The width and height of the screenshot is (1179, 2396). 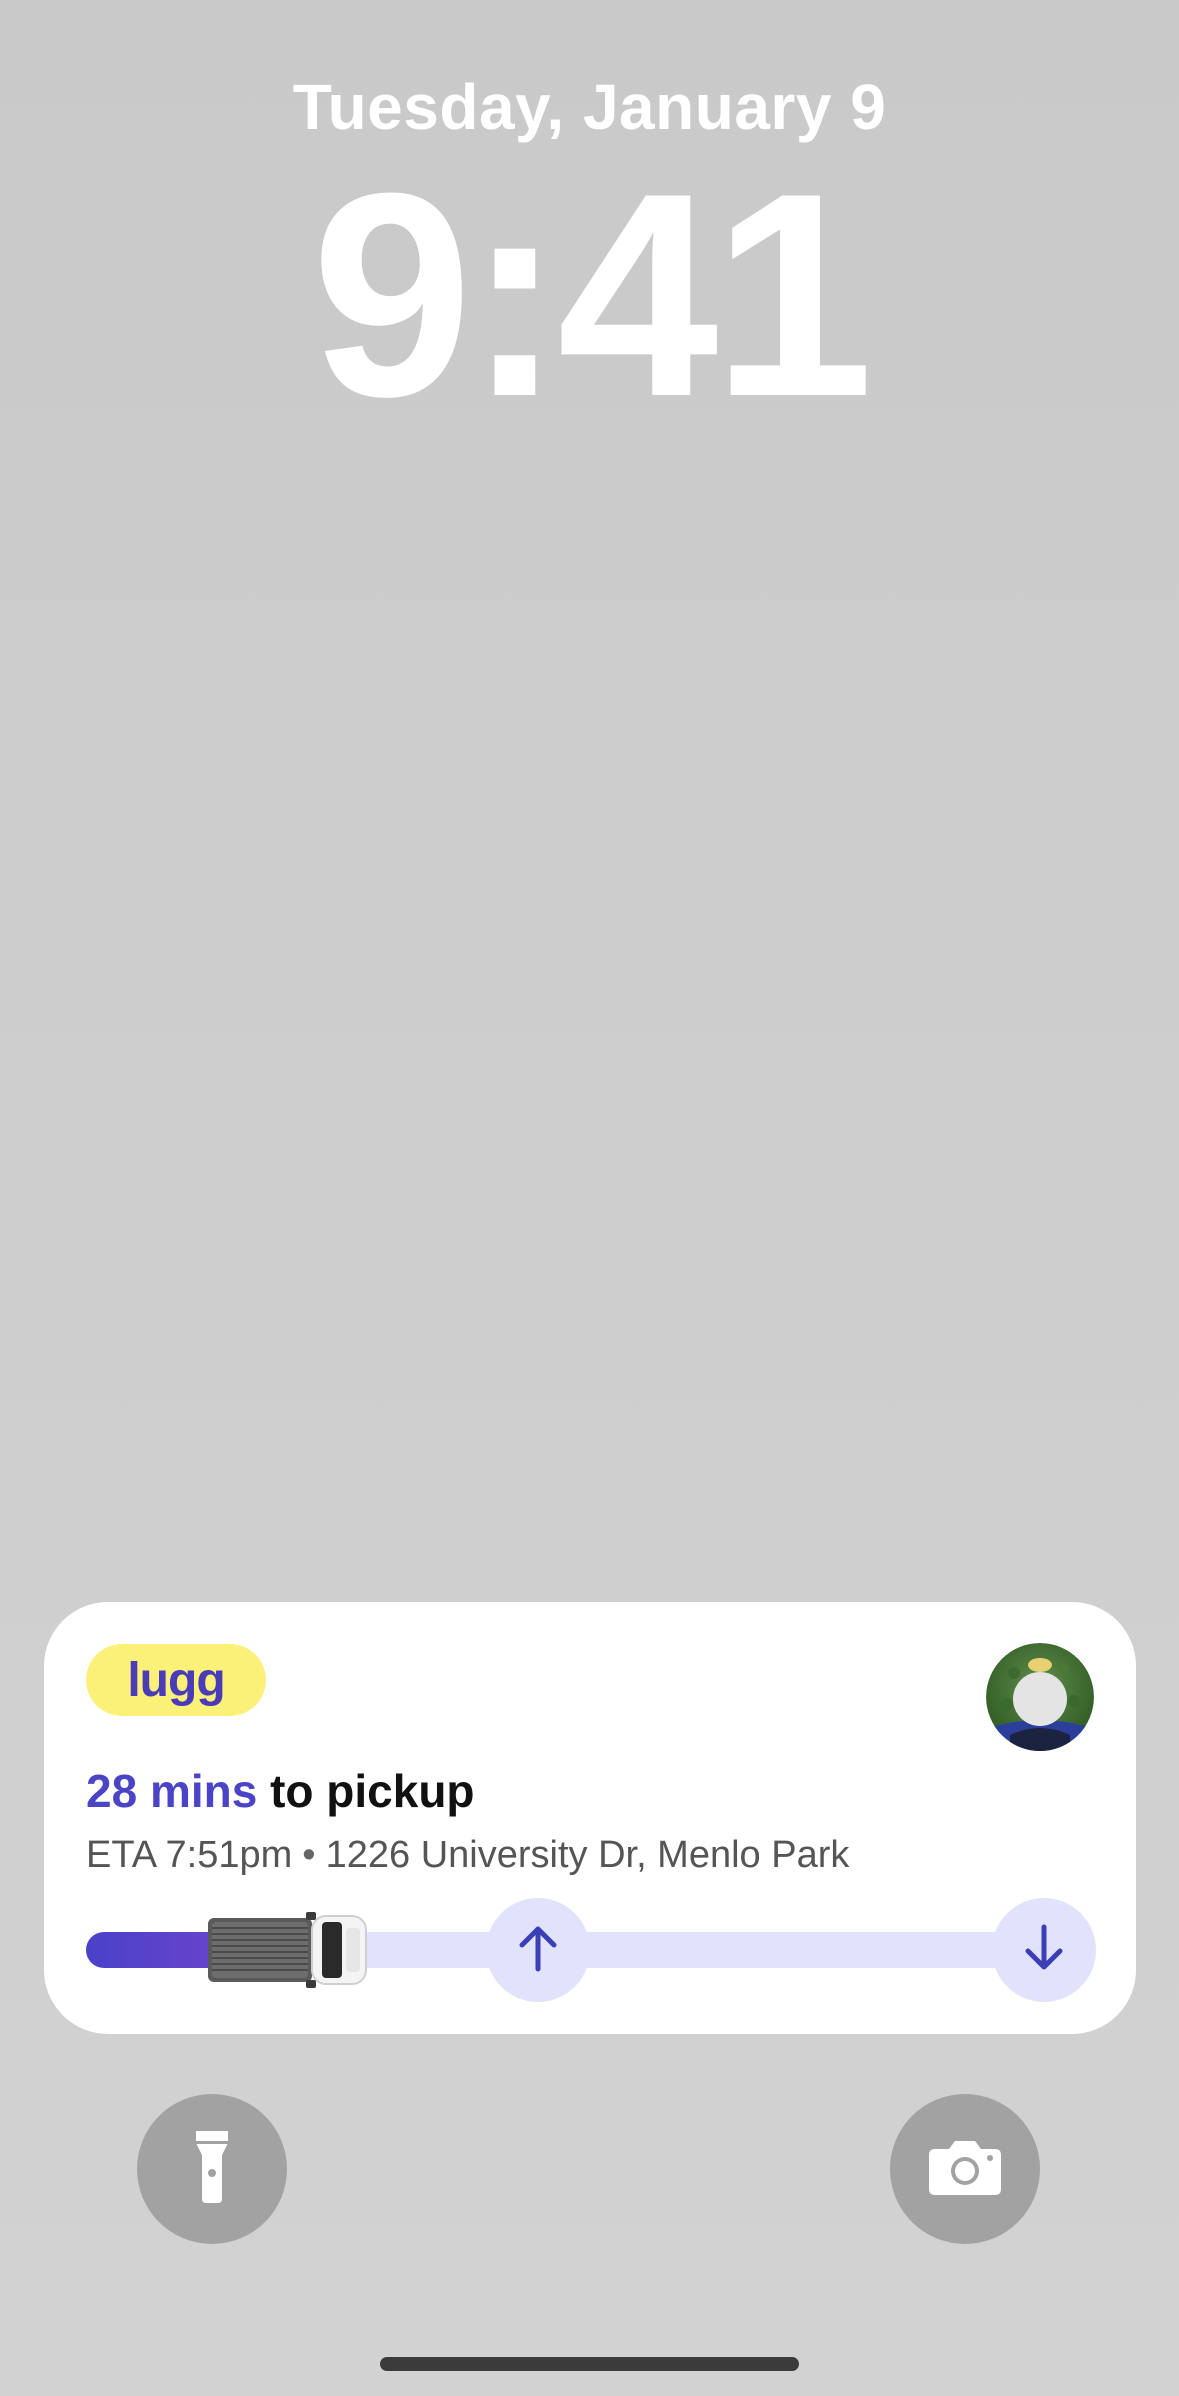 I want to click on eta-headline: 28 mins to pickup, so click(x=280, y=1791).